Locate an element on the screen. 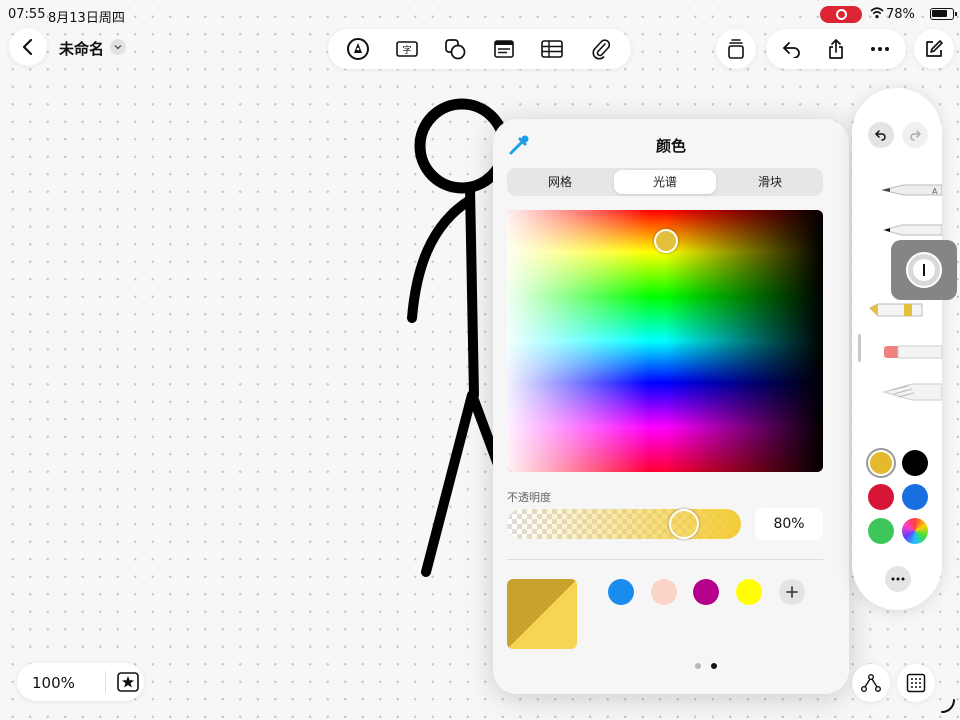 The height and width of the screenshot is (720, 960). resize-corner-icon is located at coordinates (948, 706).